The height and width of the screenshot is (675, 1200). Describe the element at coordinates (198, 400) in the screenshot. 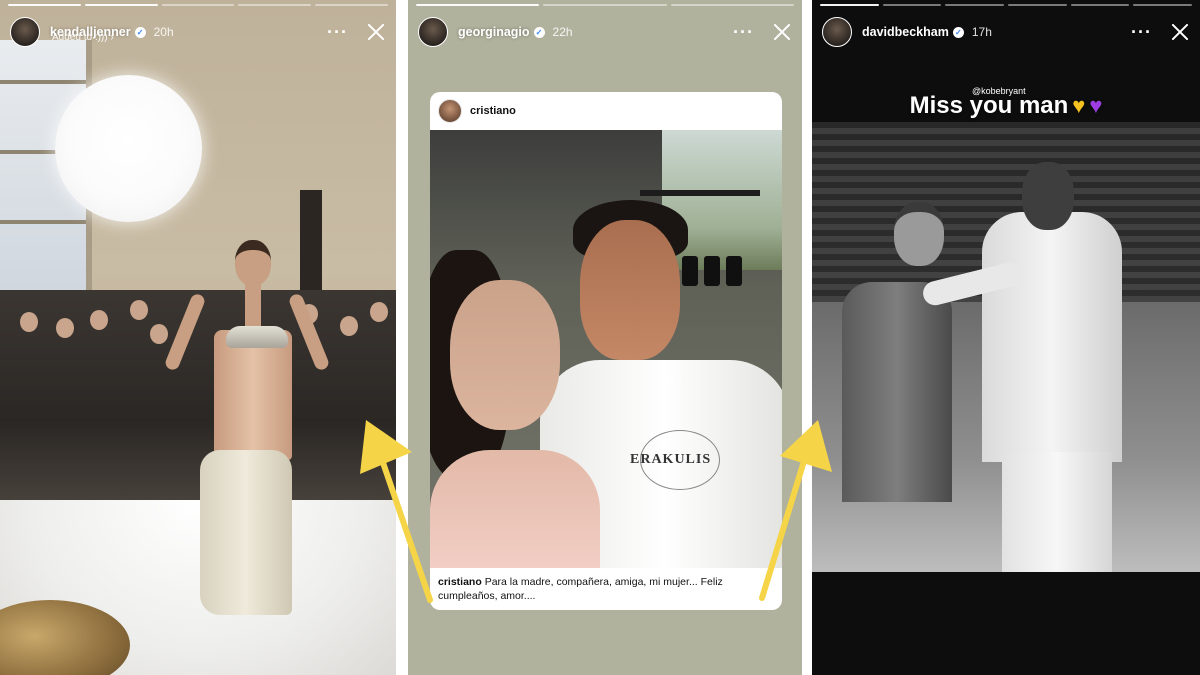

I see `audience` at that location.